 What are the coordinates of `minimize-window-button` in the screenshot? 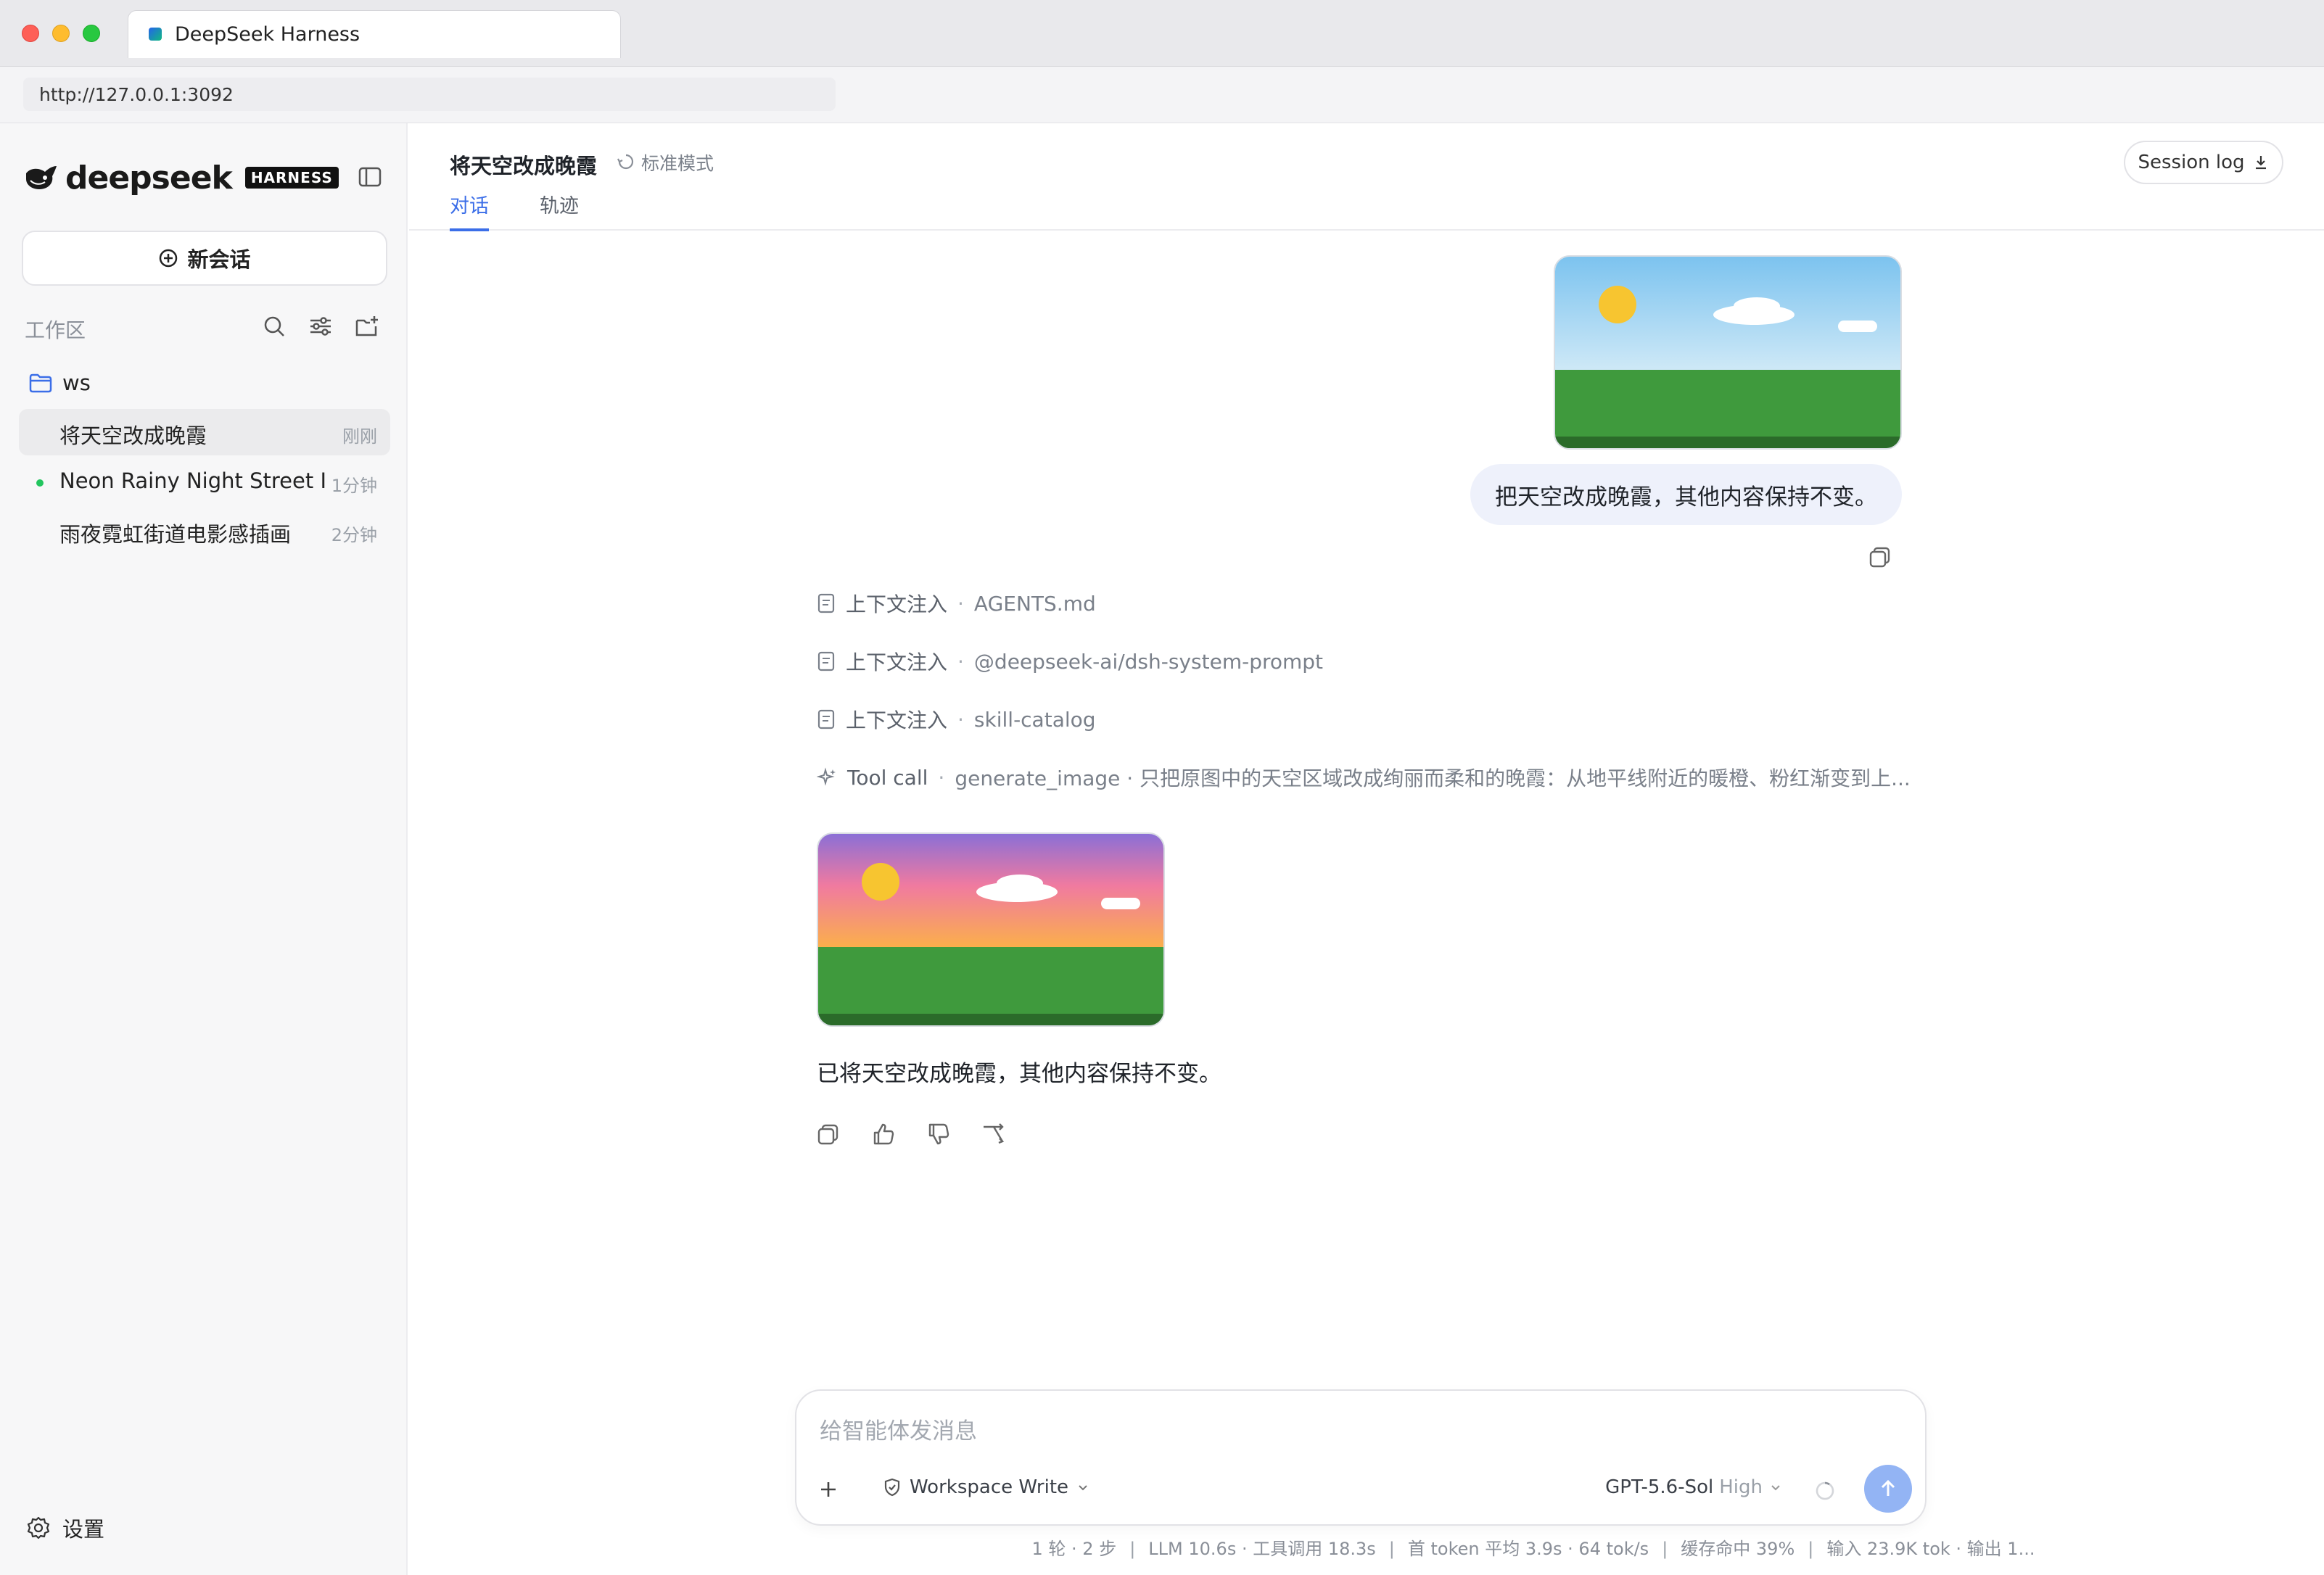 It's located at (61, 33).